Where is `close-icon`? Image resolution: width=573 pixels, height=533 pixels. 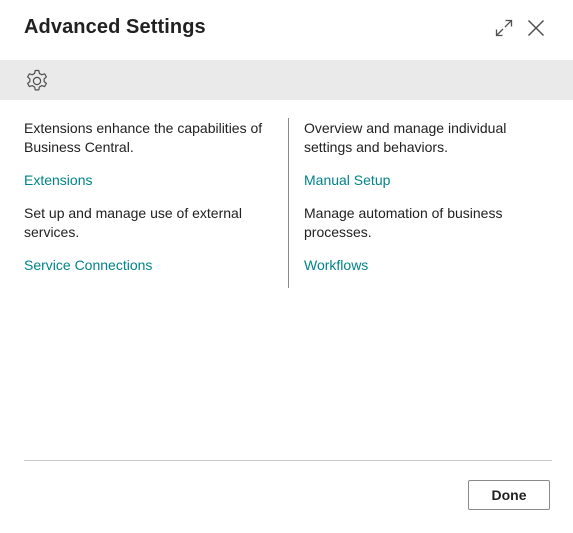
close-icon is located at coordinates (536, 28).